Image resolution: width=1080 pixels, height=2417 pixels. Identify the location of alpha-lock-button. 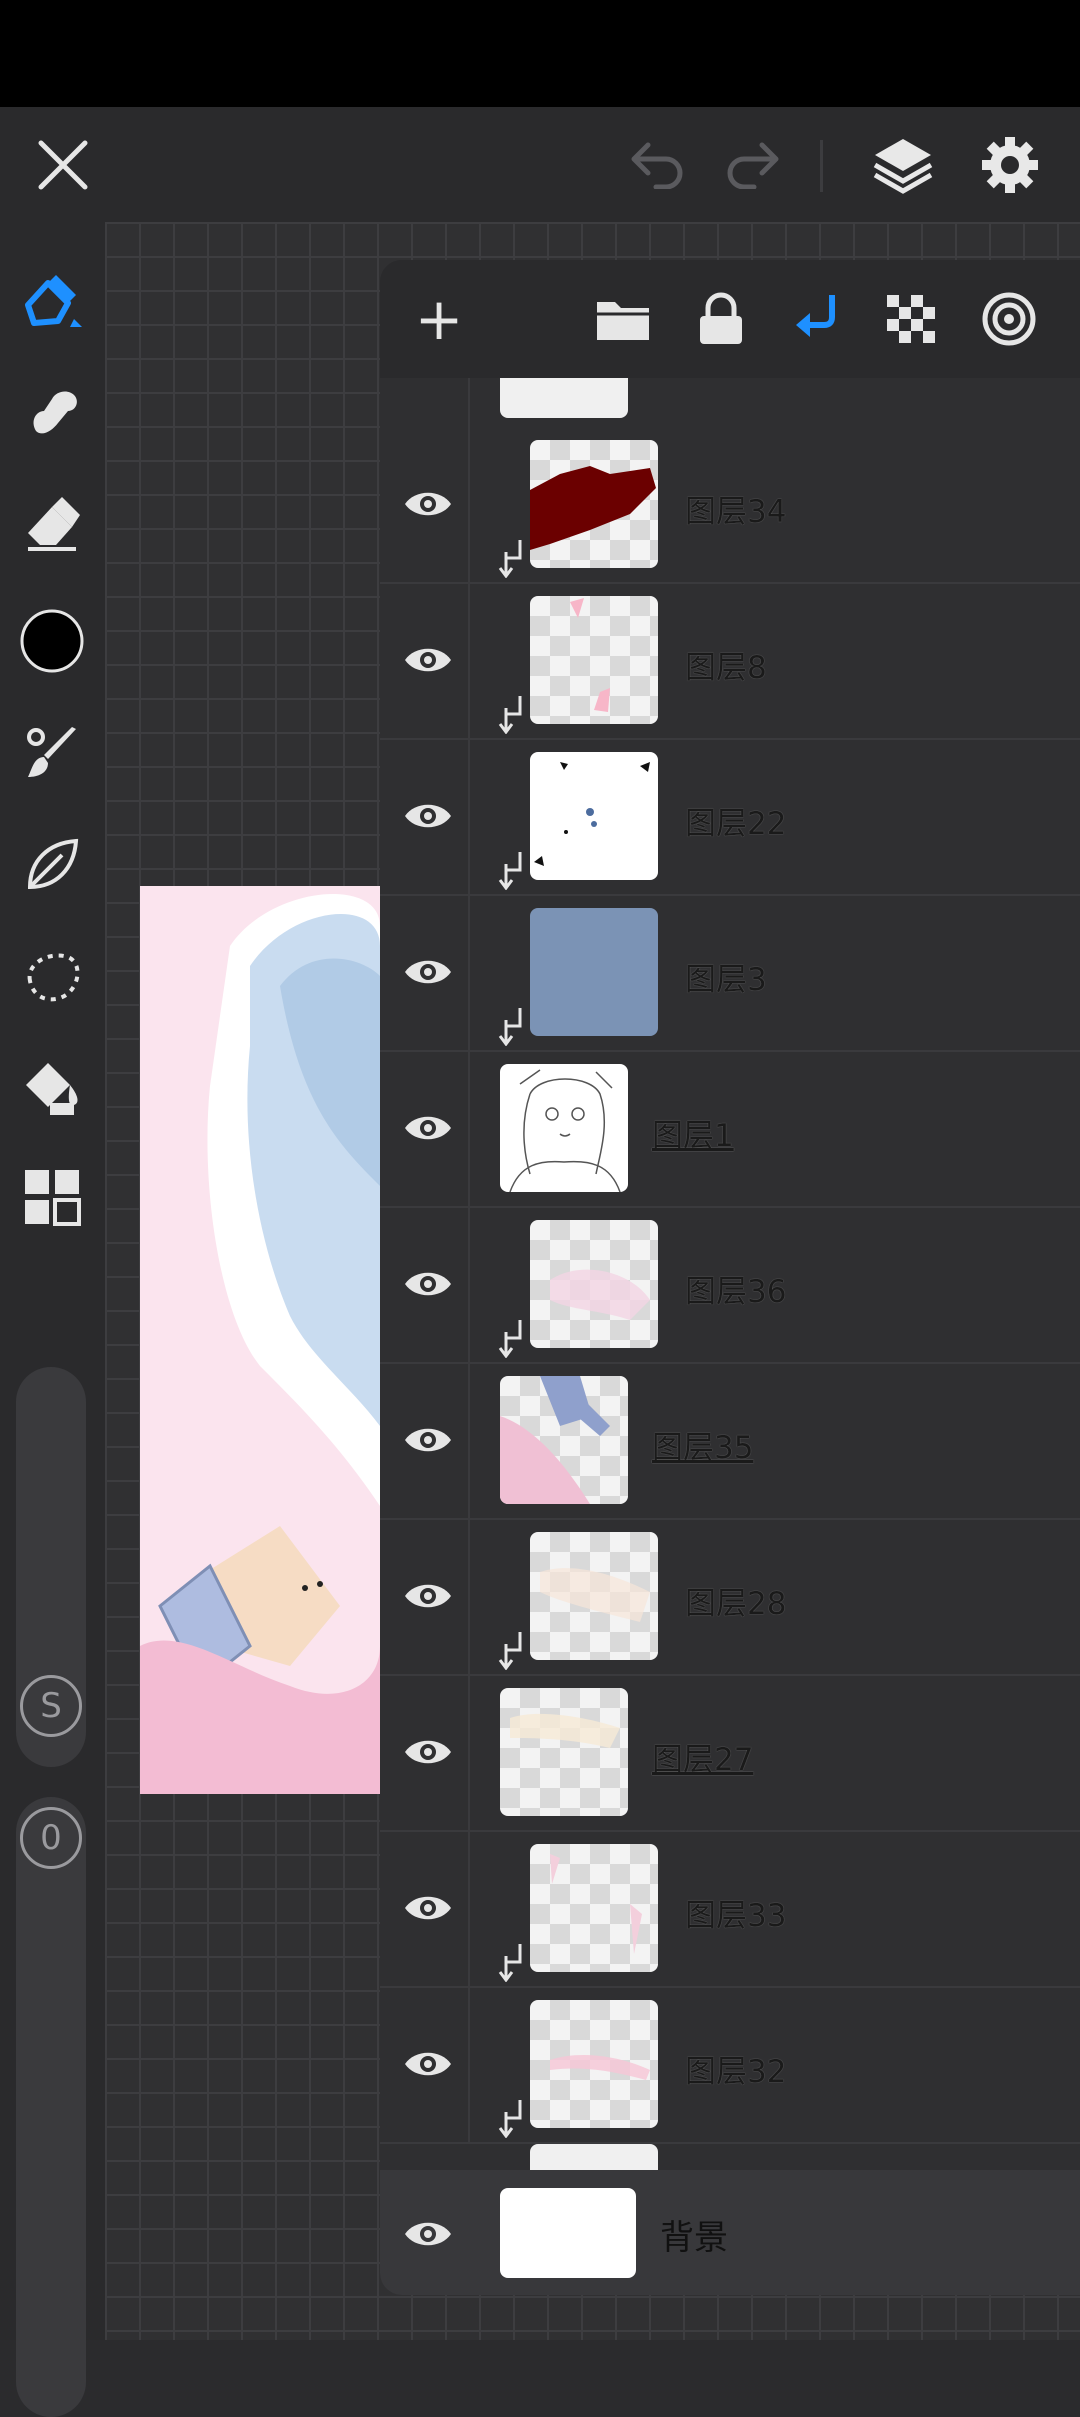
(911, 319).